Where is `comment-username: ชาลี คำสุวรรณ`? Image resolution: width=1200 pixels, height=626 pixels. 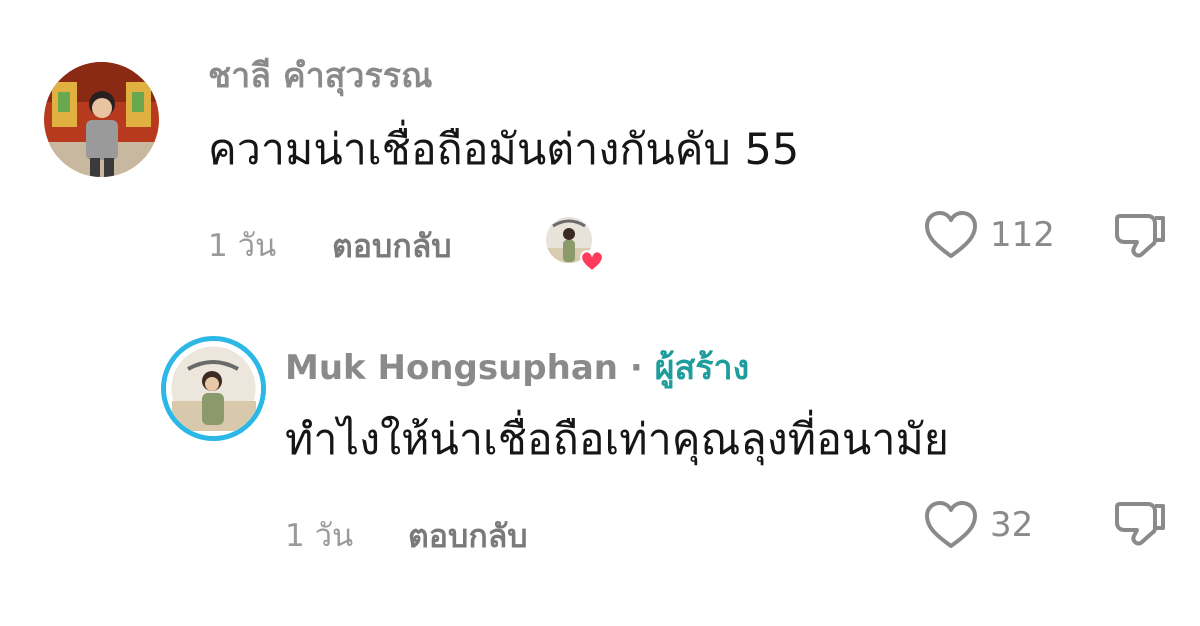 comment-username: ชาลี คำสุวรรณ is located at coordinates (320, 76).